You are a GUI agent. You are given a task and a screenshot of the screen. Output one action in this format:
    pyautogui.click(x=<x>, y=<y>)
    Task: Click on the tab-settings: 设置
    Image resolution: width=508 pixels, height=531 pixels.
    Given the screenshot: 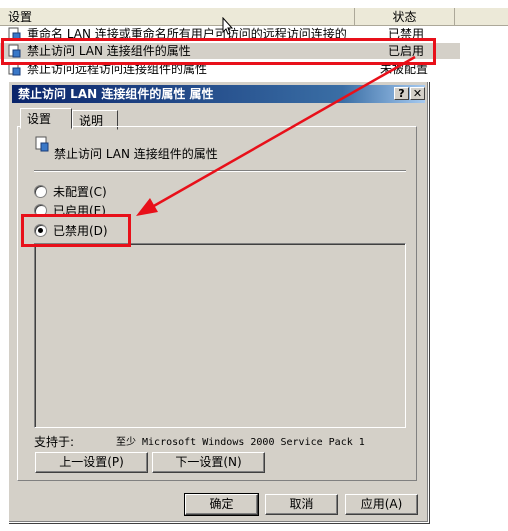 What is the action you would take?
    pyautogui.click(x=46, y=118)
    